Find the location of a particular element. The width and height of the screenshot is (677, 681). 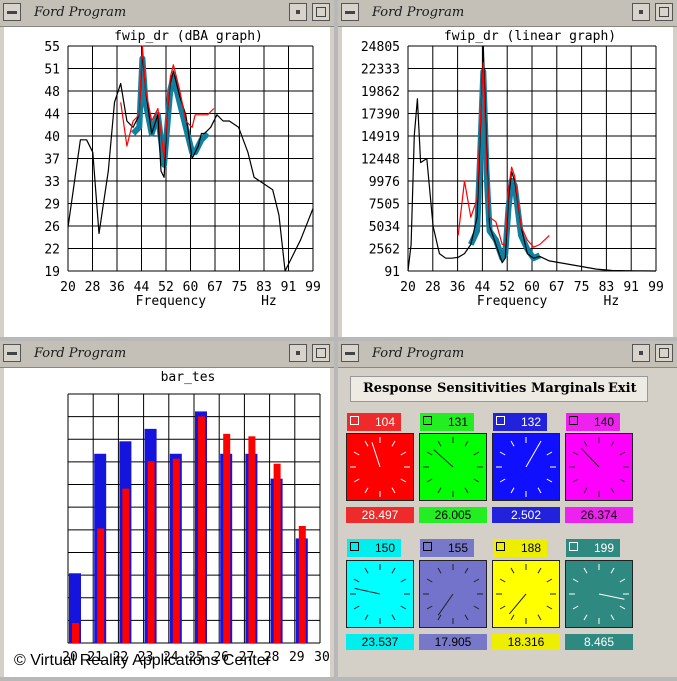

x-tick-label: 60 is located at coordinates (532, 287).